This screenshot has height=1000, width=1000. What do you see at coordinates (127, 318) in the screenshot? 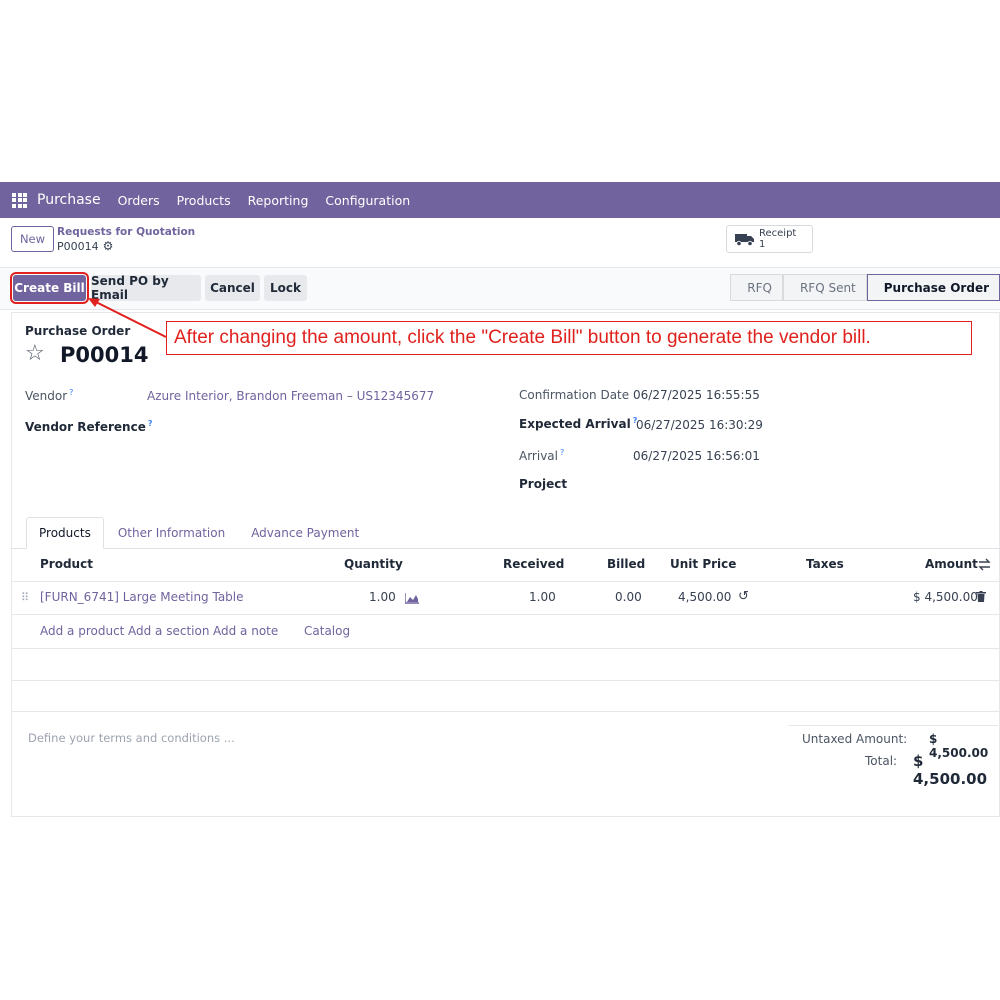
I see `annotation-arrow` at bounding box center [127, 318].